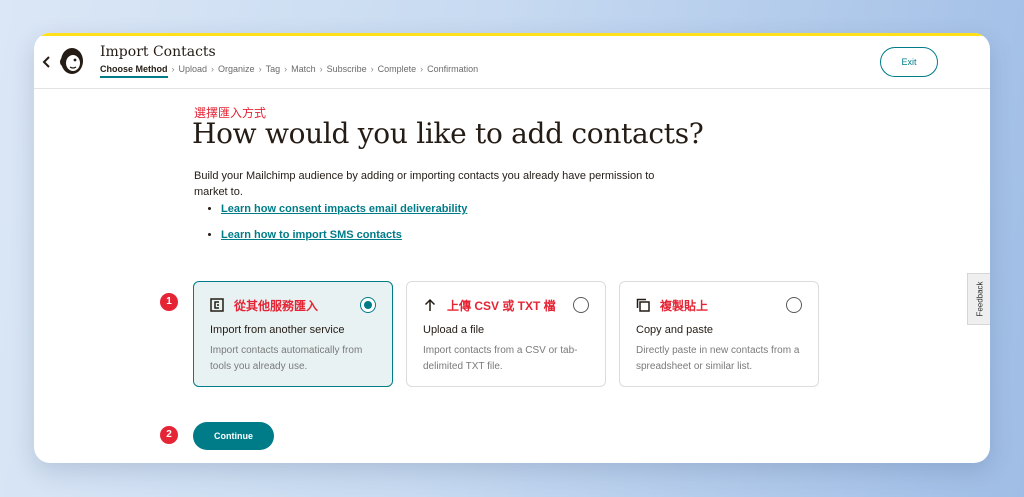 The width and height of the screenshot is (1024, 497). What do you see at coordinates (311, 235) in the screenshot?
I see `sms-import-link: Learn how to import SMS contacts` at bounding box center [311, 235].